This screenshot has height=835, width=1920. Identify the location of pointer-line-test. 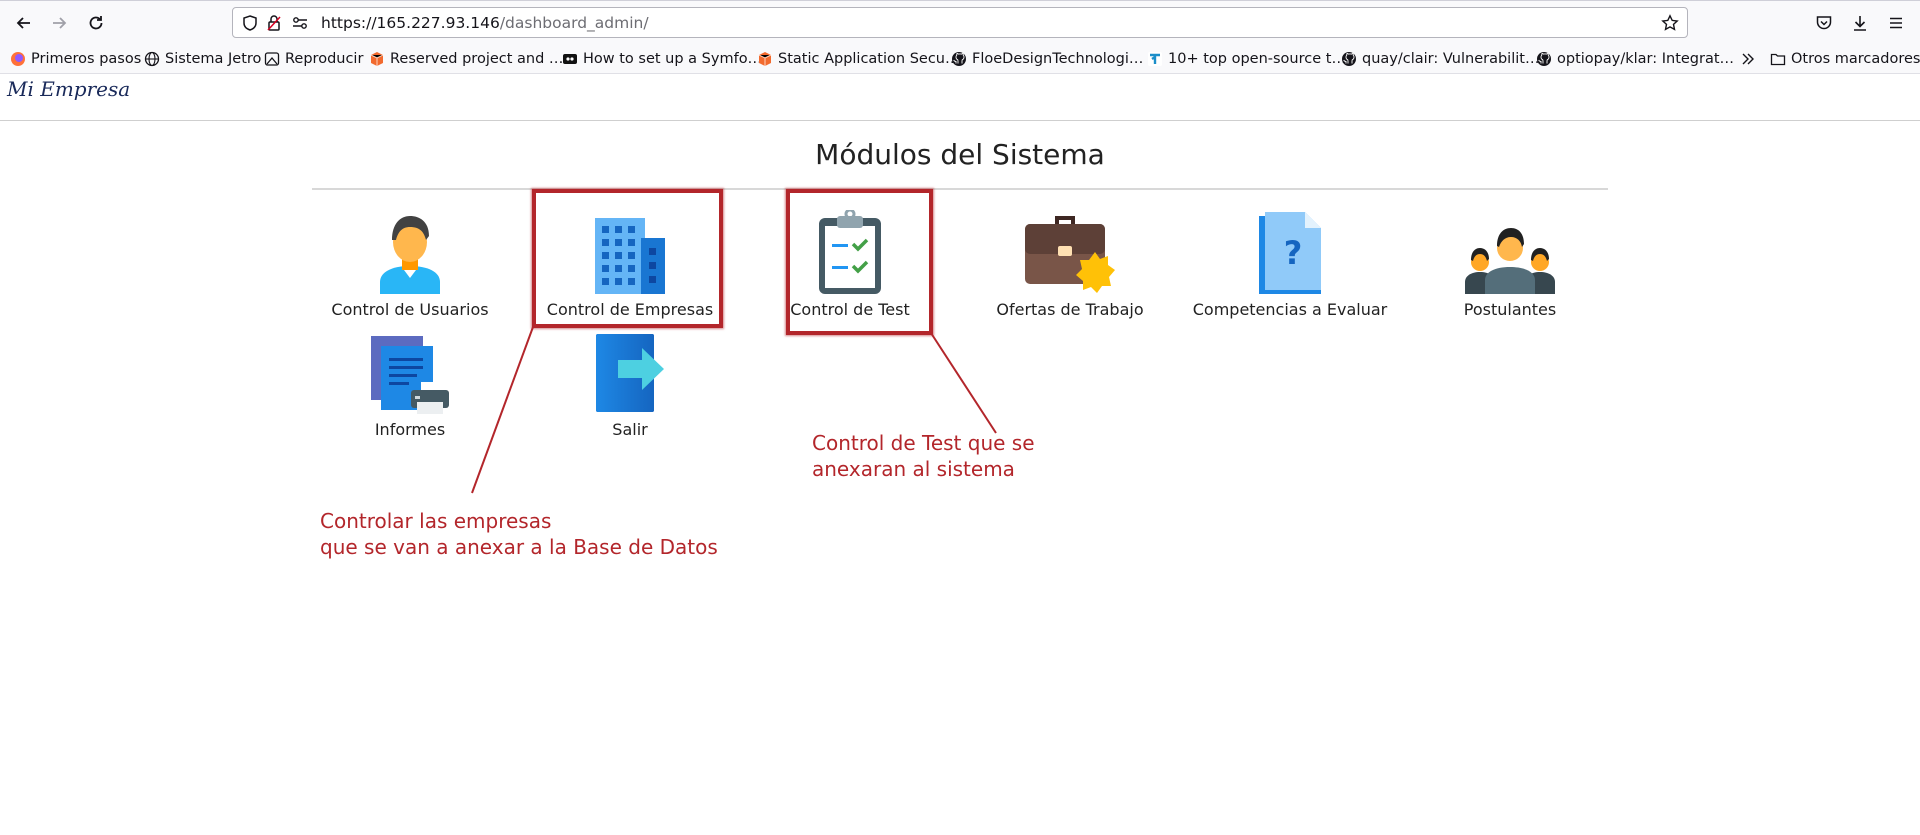
(963, 383).